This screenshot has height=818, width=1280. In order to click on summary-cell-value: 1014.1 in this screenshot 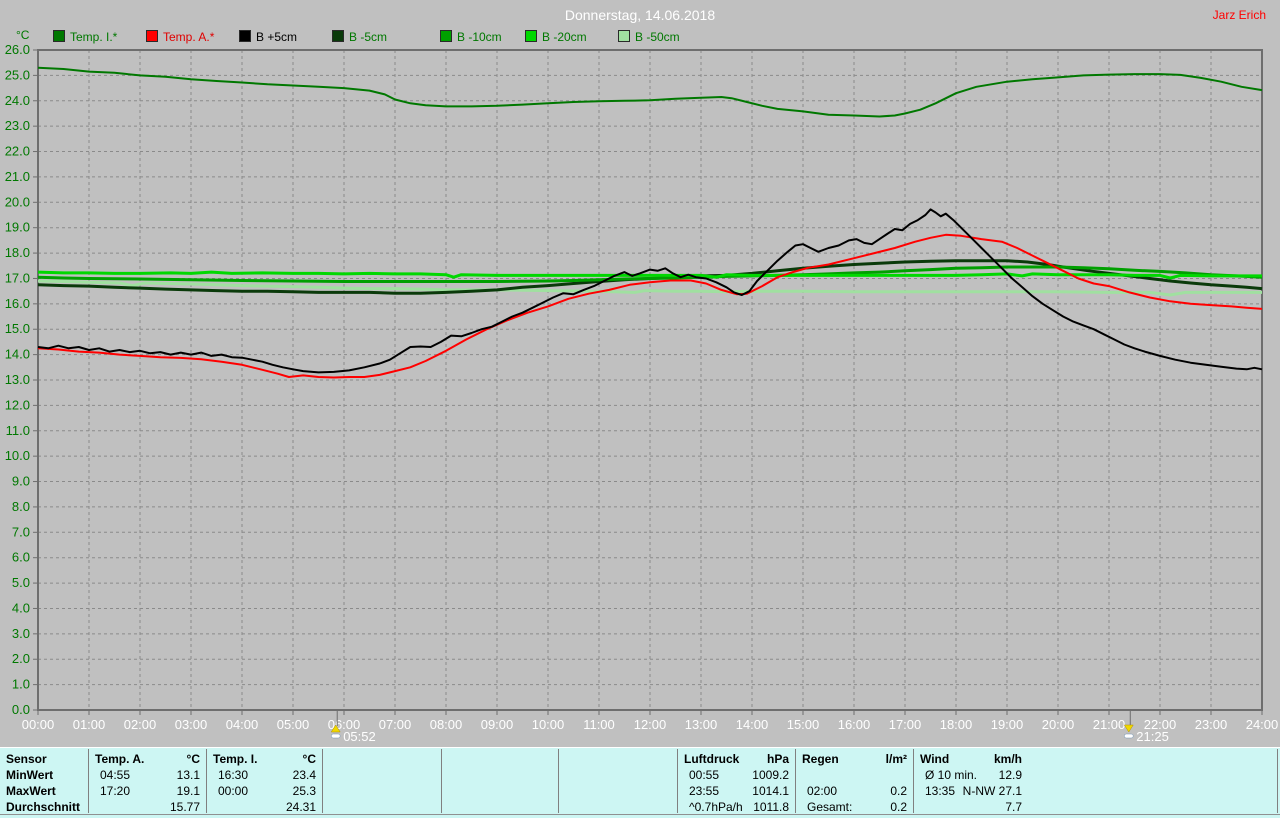, I will do `click(770, 791)`.